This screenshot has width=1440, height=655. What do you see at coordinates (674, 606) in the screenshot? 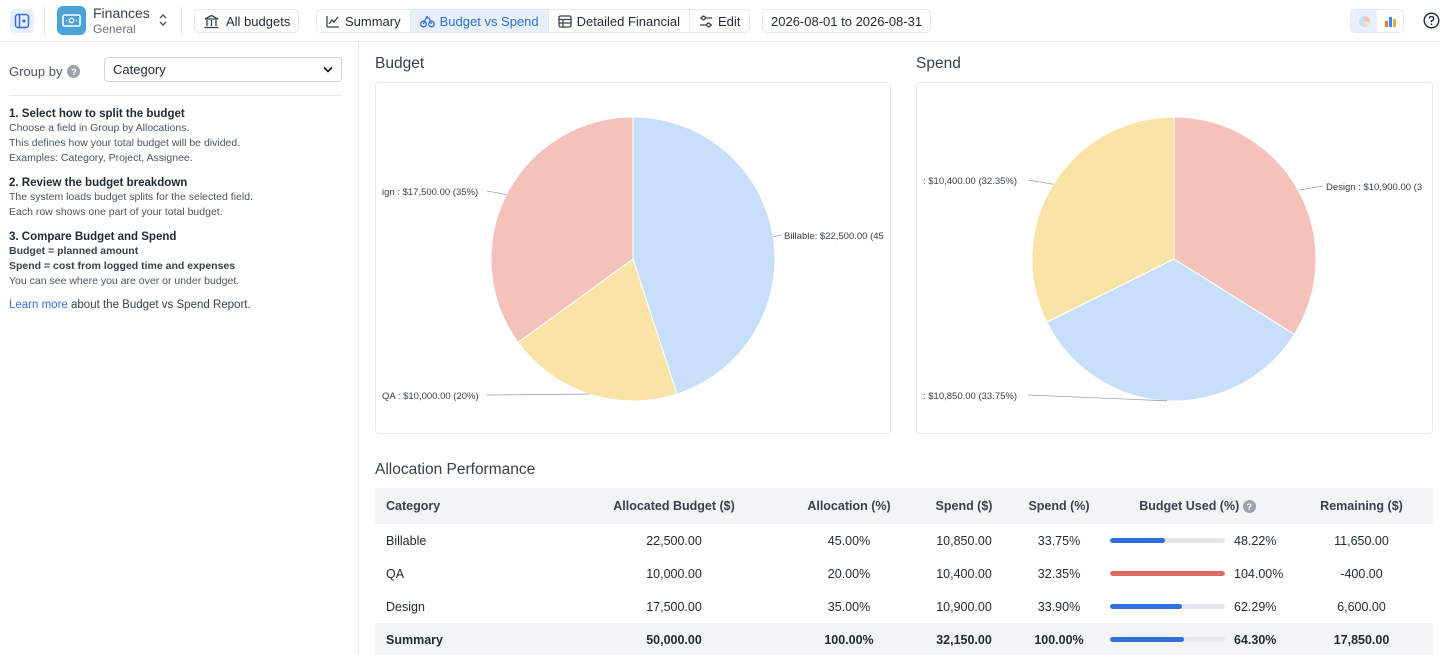
I see `allocated-cell: 17,500.00` at bounding box center [674, 606].